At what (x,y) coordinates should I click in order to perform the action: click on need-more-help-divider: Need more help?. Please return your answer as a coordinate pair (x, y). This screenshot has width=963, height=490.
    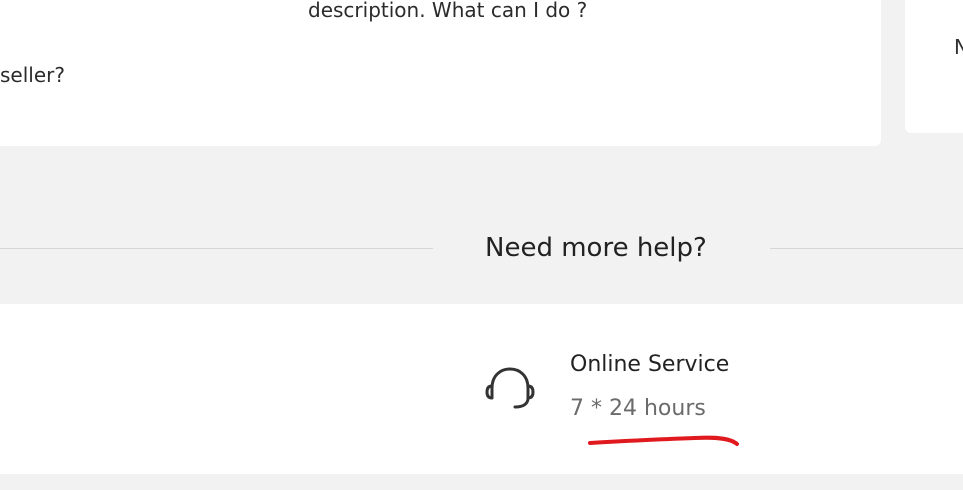
    Looking at the image, I should click on (481, 248).